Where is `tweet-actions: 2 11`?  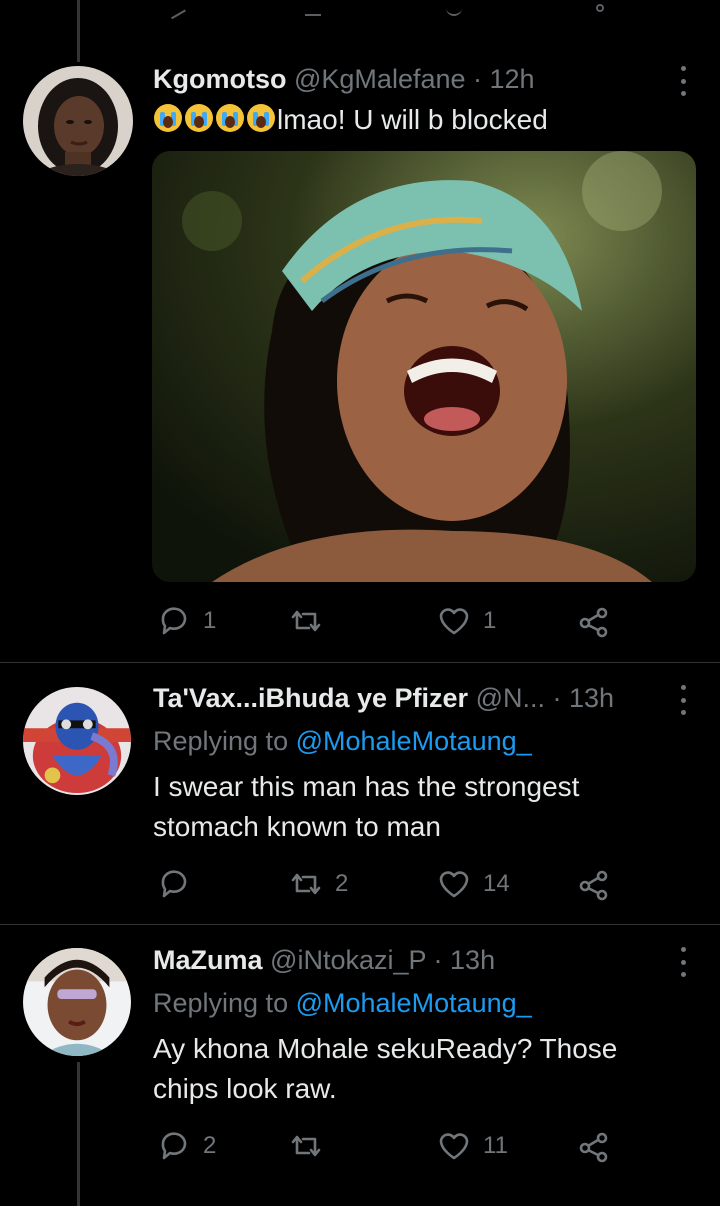
tweet-actions: 2 11 is located at coordinates (388, 1146).